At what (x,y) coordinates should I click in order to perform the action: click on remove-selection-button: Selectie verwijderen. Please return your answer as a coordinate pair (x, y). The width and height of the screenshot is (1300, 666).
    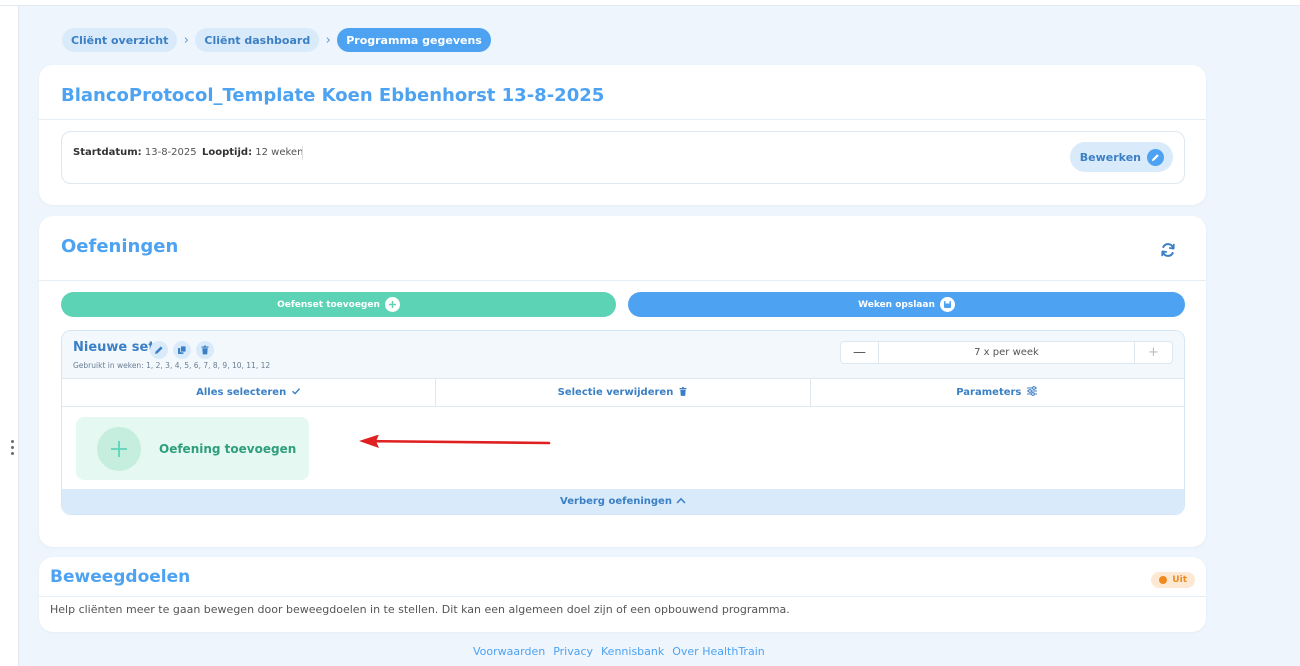
    Looking at the image, I should click on (623, 392).